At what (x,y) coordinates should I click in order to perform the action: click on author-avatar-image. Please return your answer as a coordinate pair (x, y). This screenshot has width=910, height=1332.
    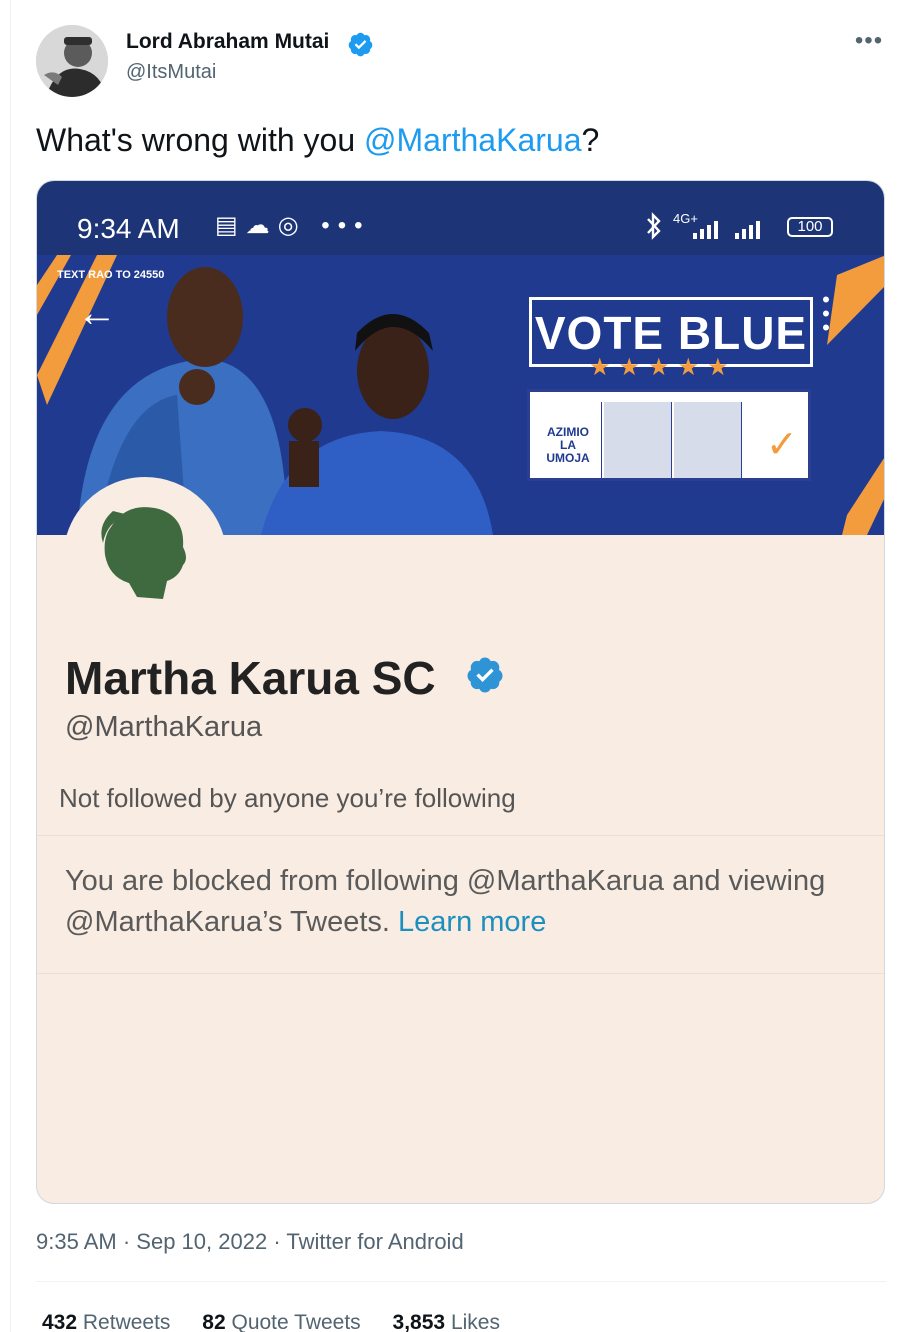
    Looking at the image, I should click on (72, 61).